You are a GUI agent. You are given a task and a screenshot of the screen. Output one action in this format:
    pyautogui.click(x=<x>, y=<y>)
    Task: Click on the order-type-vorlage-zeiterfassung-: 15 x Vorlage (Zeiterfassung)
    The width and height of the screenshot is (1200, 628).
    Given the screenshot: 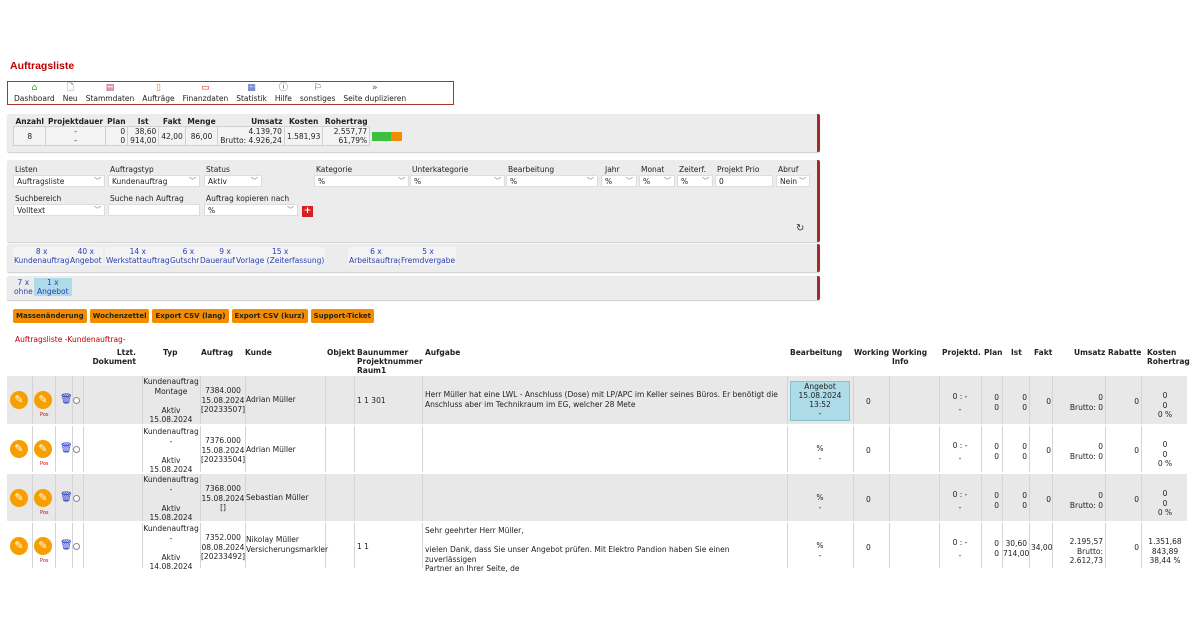 What is the action you would take?
    pyautogui.click(x=280, y=256)
    